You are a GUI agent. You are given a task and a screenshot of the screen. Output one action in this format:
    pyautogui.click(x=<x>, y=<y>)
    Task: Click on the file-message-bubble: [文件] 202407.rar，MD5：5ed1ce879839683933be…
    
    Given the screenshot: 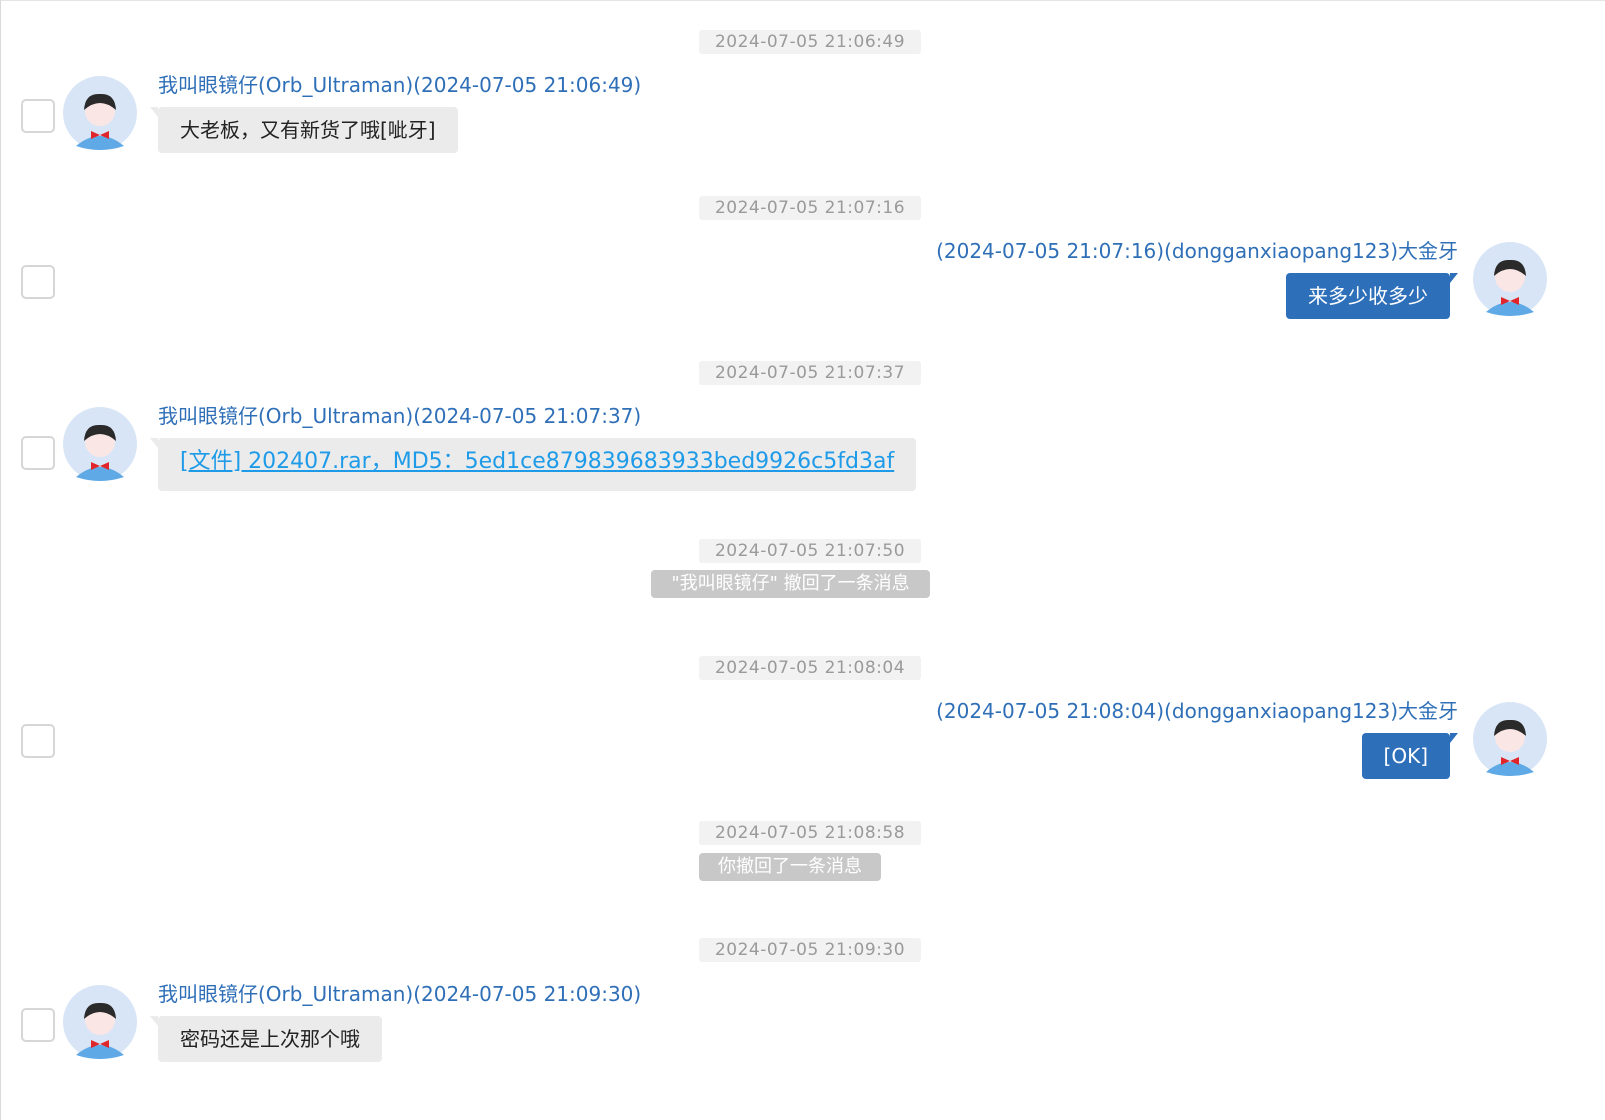 What is the action you would take?
    pyautogui.click(x=533, y=464)
    